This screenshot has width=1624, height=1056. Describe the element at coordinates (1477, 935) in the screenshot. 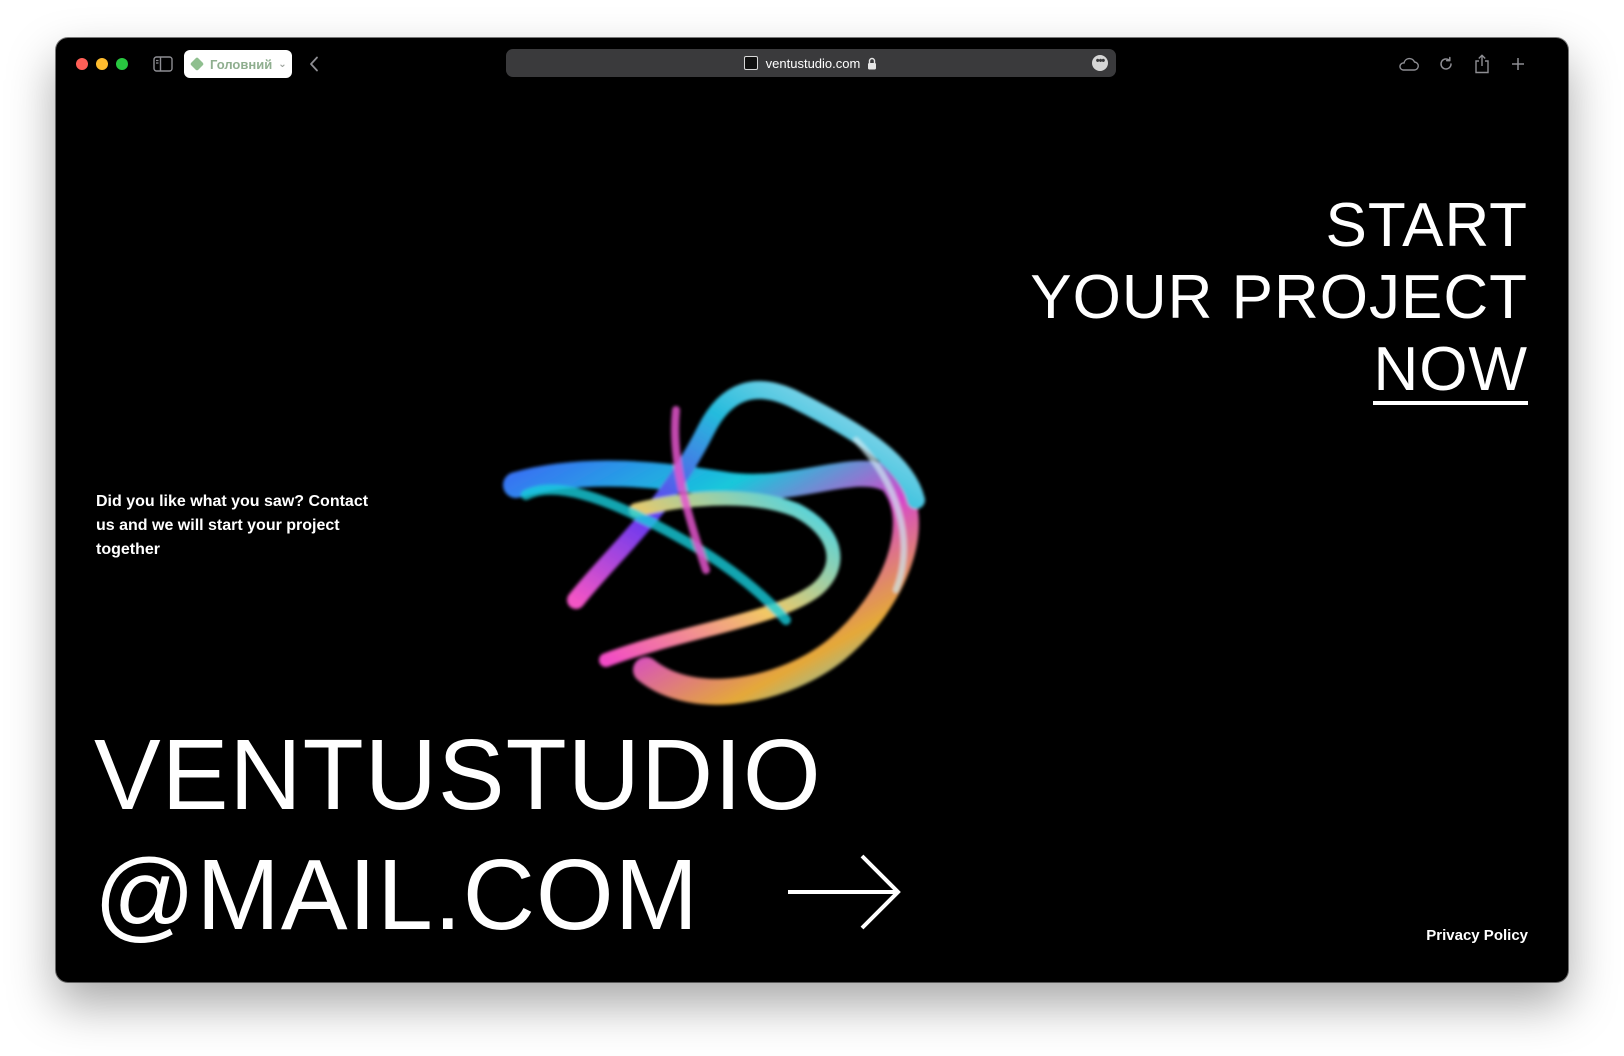

I see `privacy-policy-link: Privacy Policy` at that location.